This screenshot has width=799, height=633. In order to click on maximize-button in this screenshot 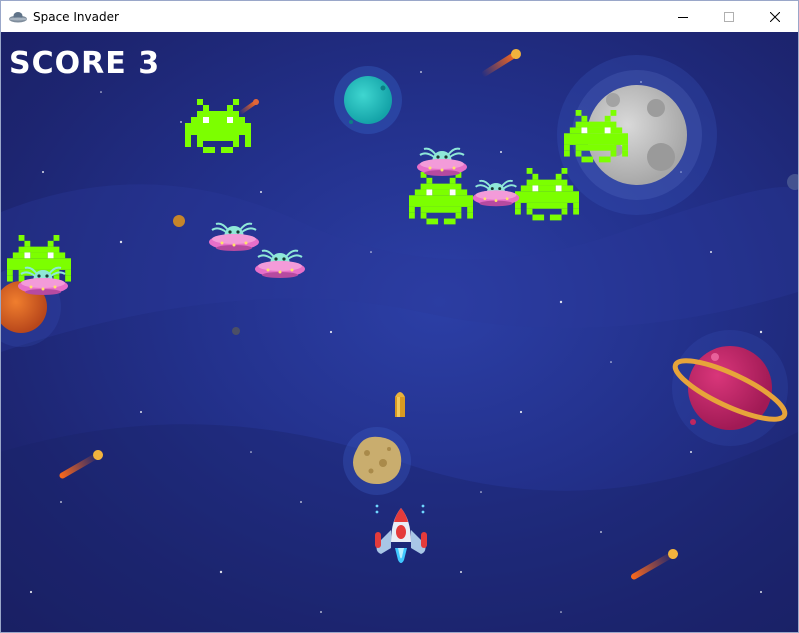, I will do `click(729, 16)`.